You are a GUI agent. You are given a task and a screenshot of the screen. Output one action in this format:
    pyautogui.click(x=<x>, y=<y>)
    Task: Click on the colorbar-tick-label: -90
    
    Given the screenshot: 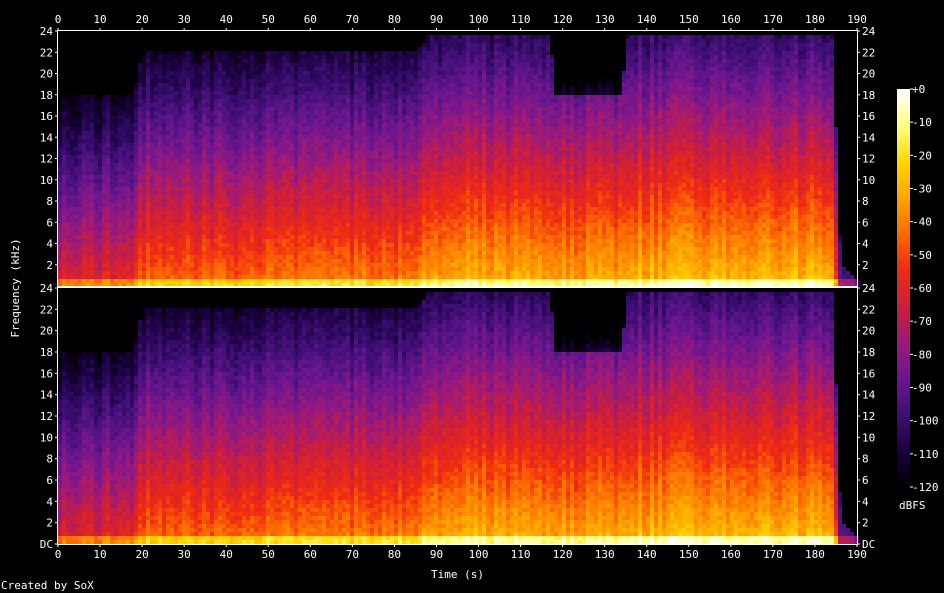 What is the action you would take?
    pyautogui.click(x=922, y=388)
    